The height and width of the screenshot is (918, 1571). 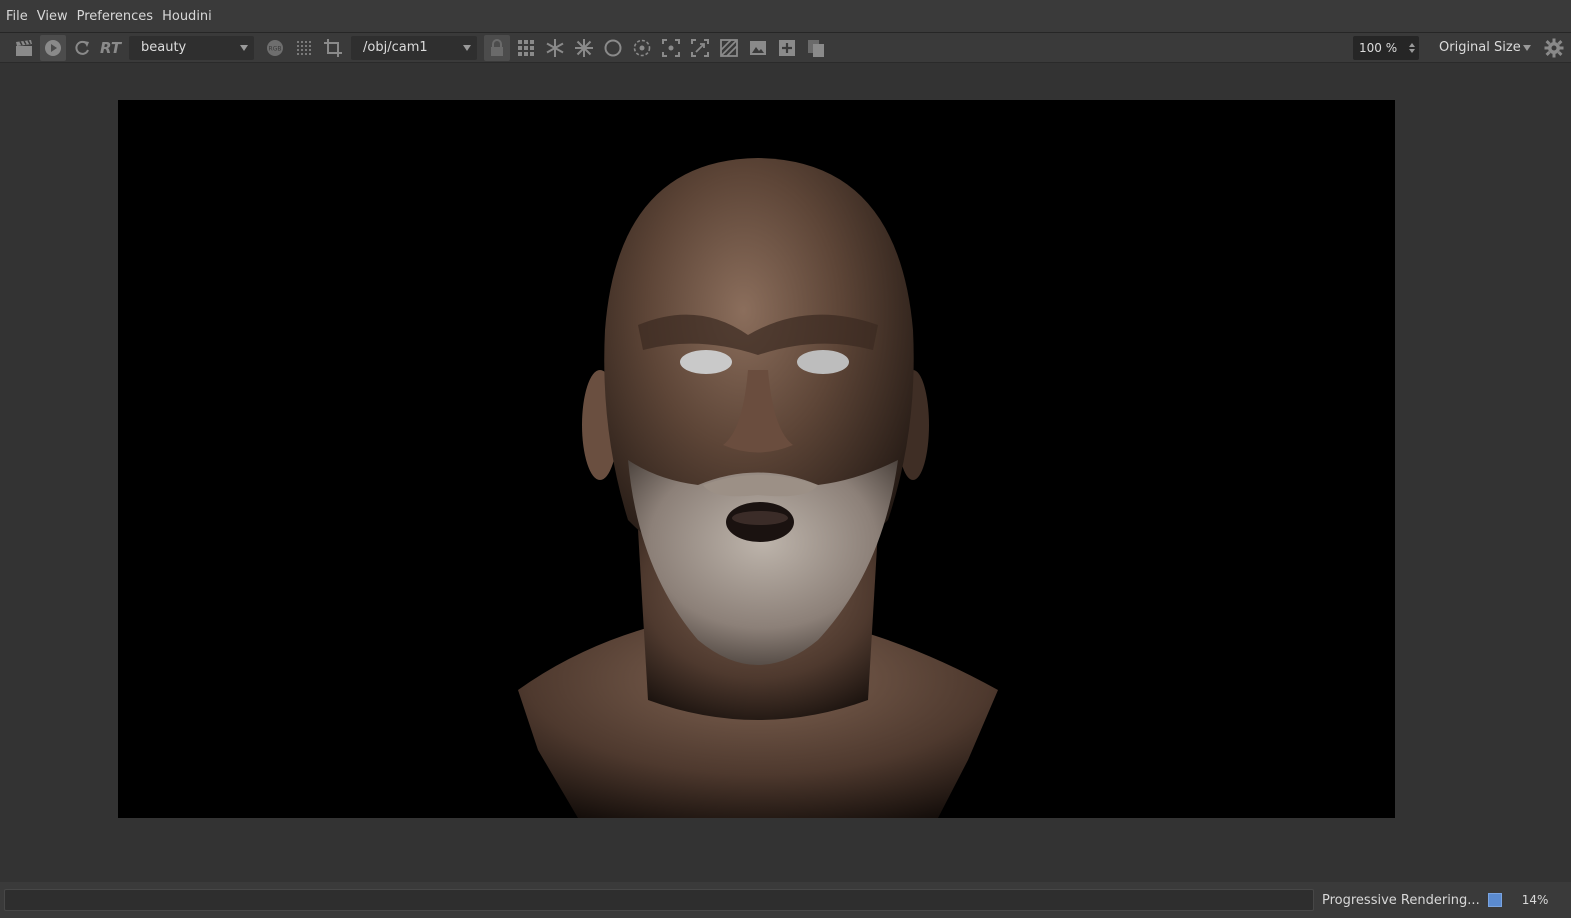 I want to click on snowflake-icon, so click(x=555, y=48).